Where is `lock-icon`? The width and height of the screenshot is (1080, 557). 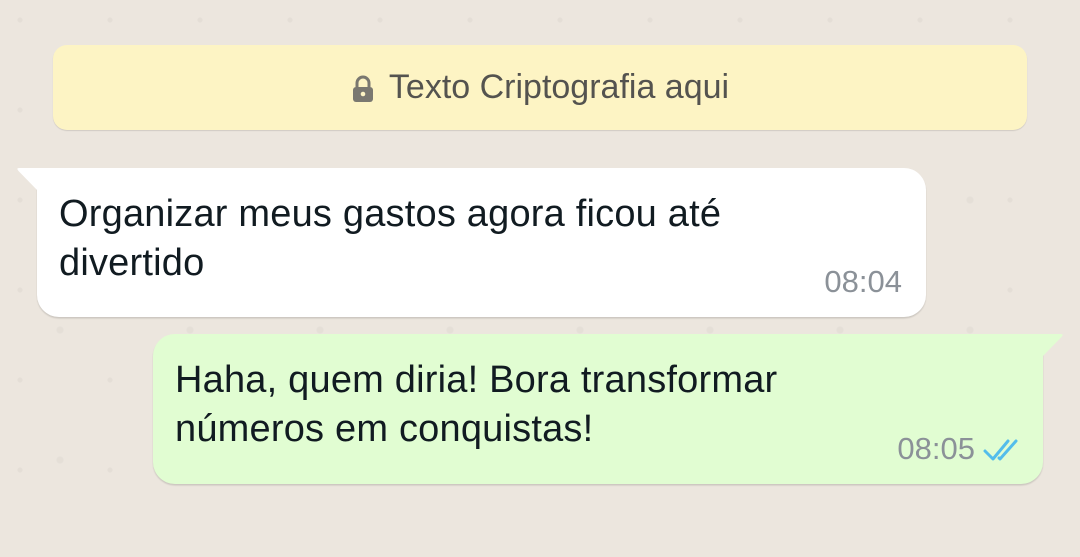 lock-icon is located at coordinates (363, 87).